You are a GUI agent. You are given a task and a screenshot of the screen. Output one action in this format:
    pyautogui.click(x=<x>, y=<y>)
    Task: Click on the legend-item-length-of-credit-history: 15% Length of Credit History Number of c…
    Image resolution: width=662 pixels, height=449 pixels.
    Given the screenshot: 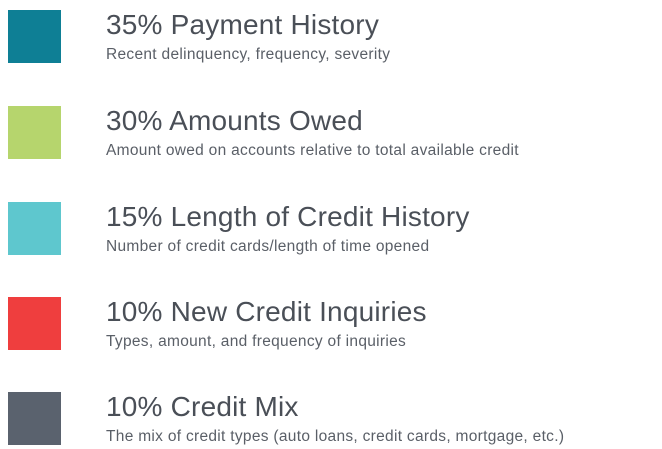 What is the action you would take?
    pyautogui.click(x=333, y=229)
    